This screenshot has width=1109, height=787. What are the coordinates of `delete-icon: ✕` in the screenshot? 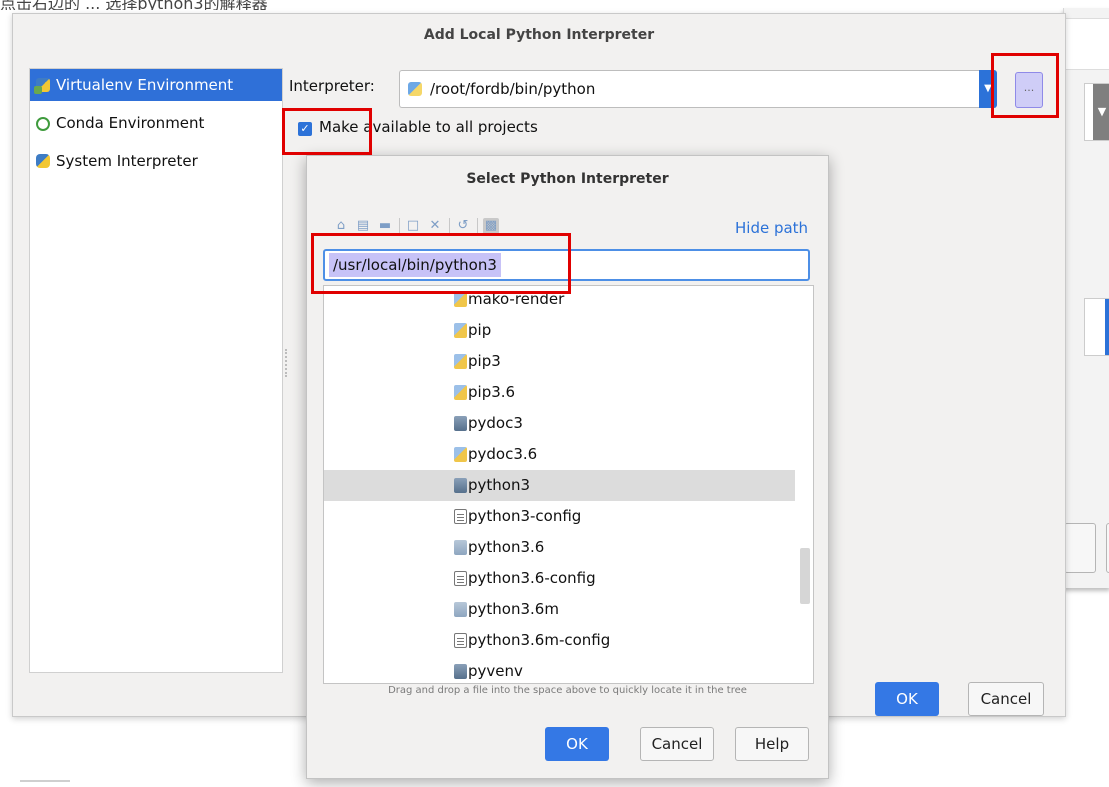 It's located at (435, 226).